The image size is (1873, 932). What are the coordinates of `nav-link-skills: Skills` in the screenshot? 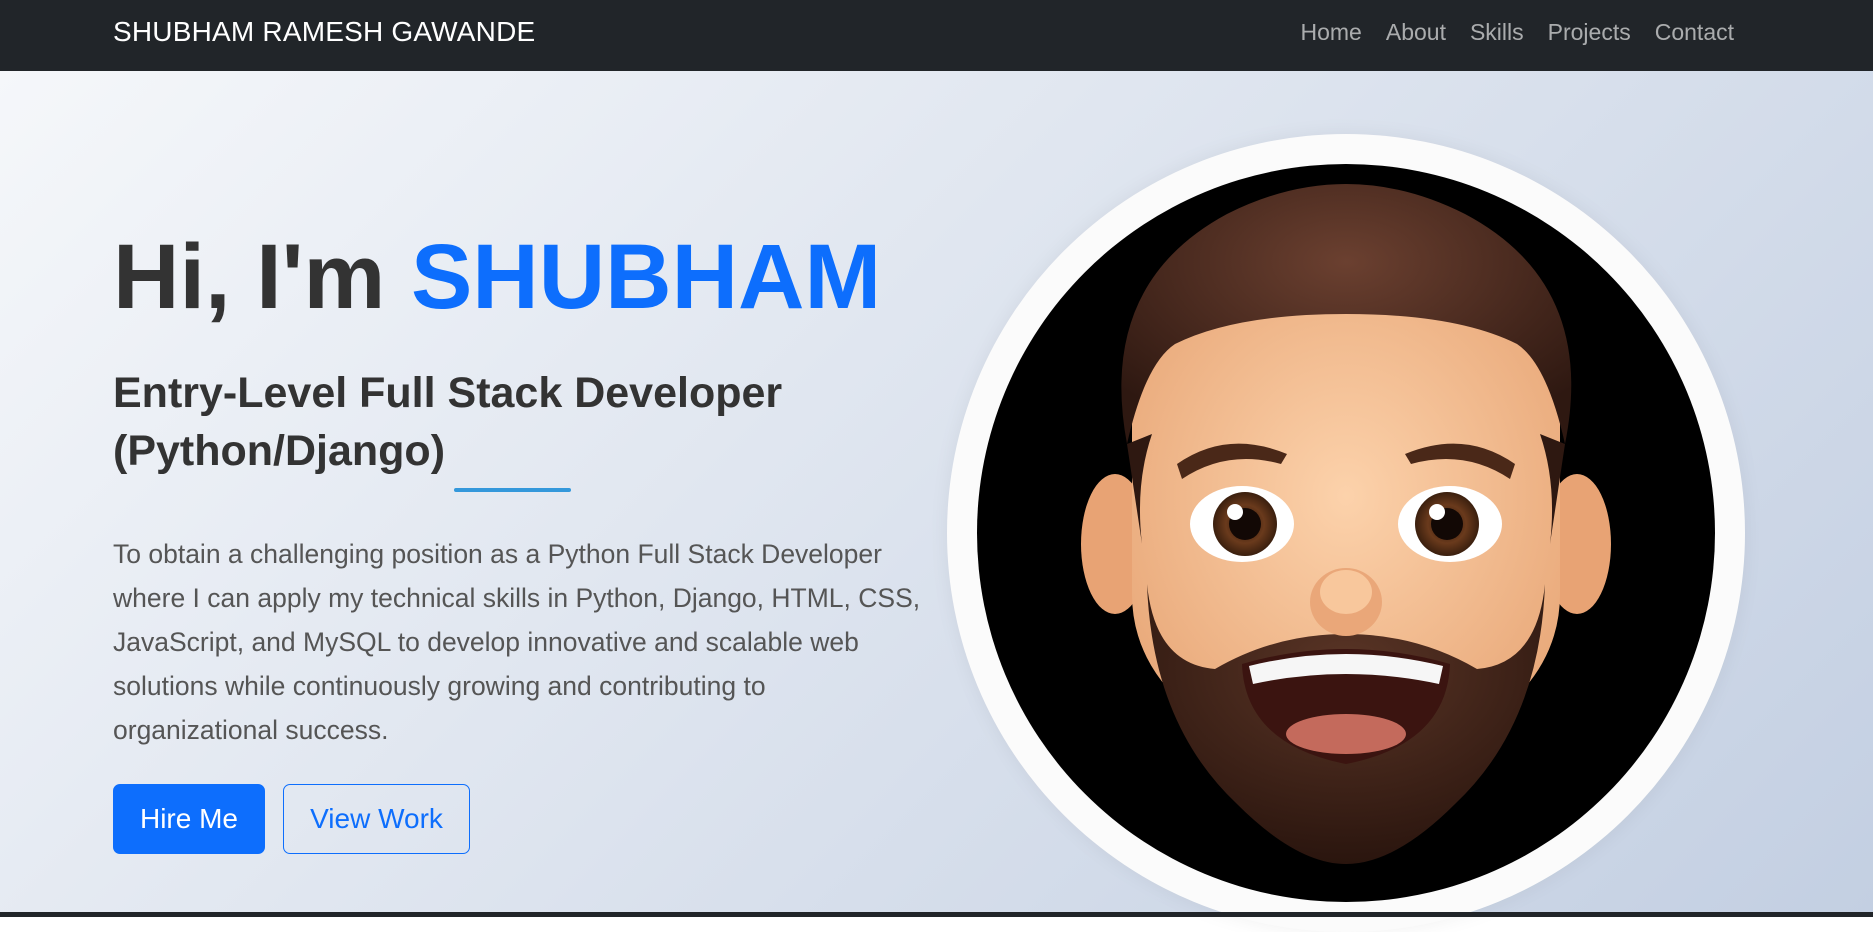 It's located at (1497, 32).